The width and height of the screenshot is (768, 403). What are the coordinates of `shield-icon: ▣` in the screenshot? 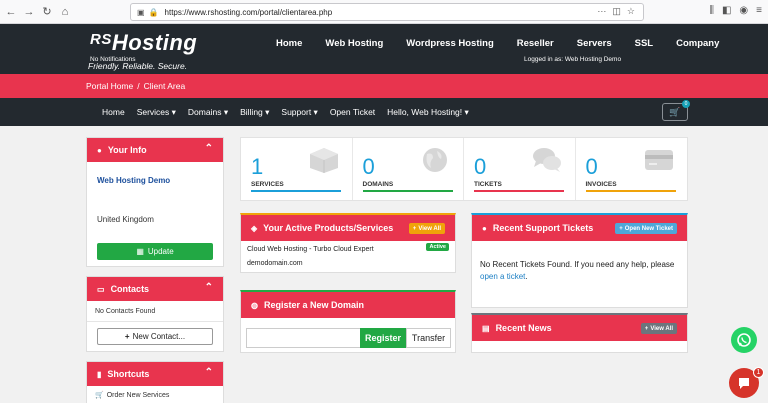 It's located at (141, 12).